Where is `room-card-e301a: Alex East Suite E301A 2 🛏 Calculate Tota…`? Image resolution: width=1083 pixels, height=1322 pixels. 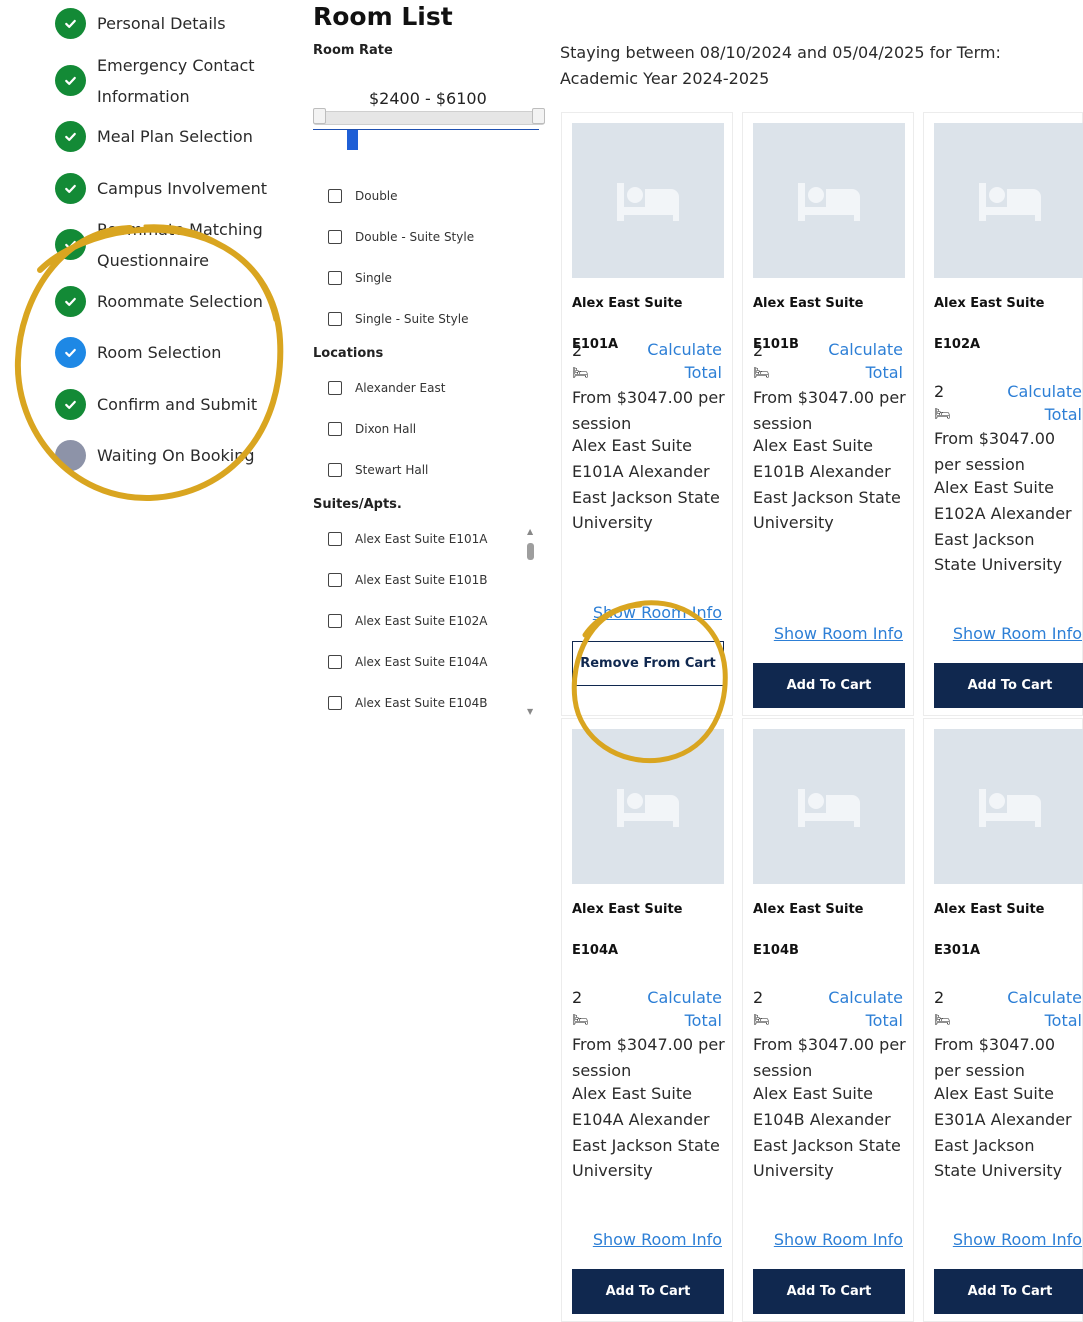 room-card-e301a: Alex East Suite E301A 2 🛏 Calculate Tota… is located at coordinates (1003, 1020).